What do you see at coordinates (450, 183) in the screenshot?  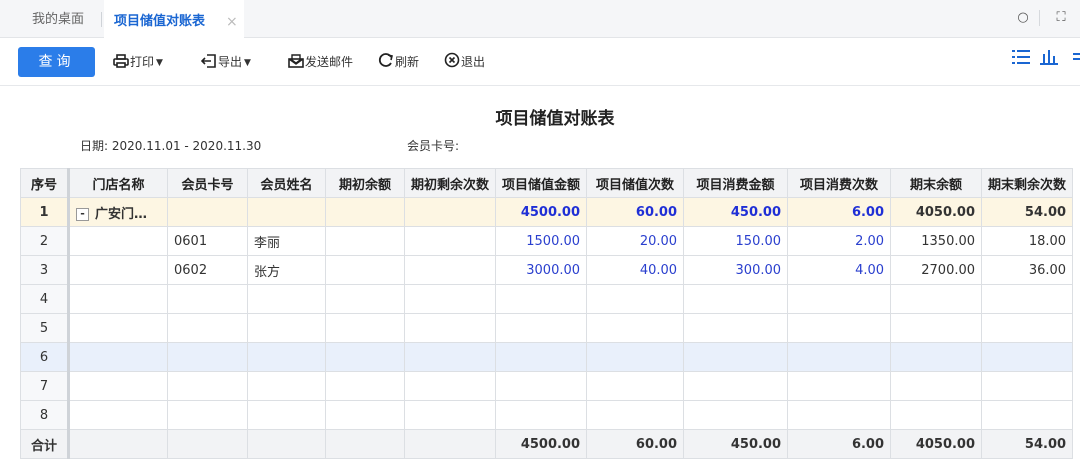 I see `header-cell: 期初剩余次数` at bounding box center [450, 183].